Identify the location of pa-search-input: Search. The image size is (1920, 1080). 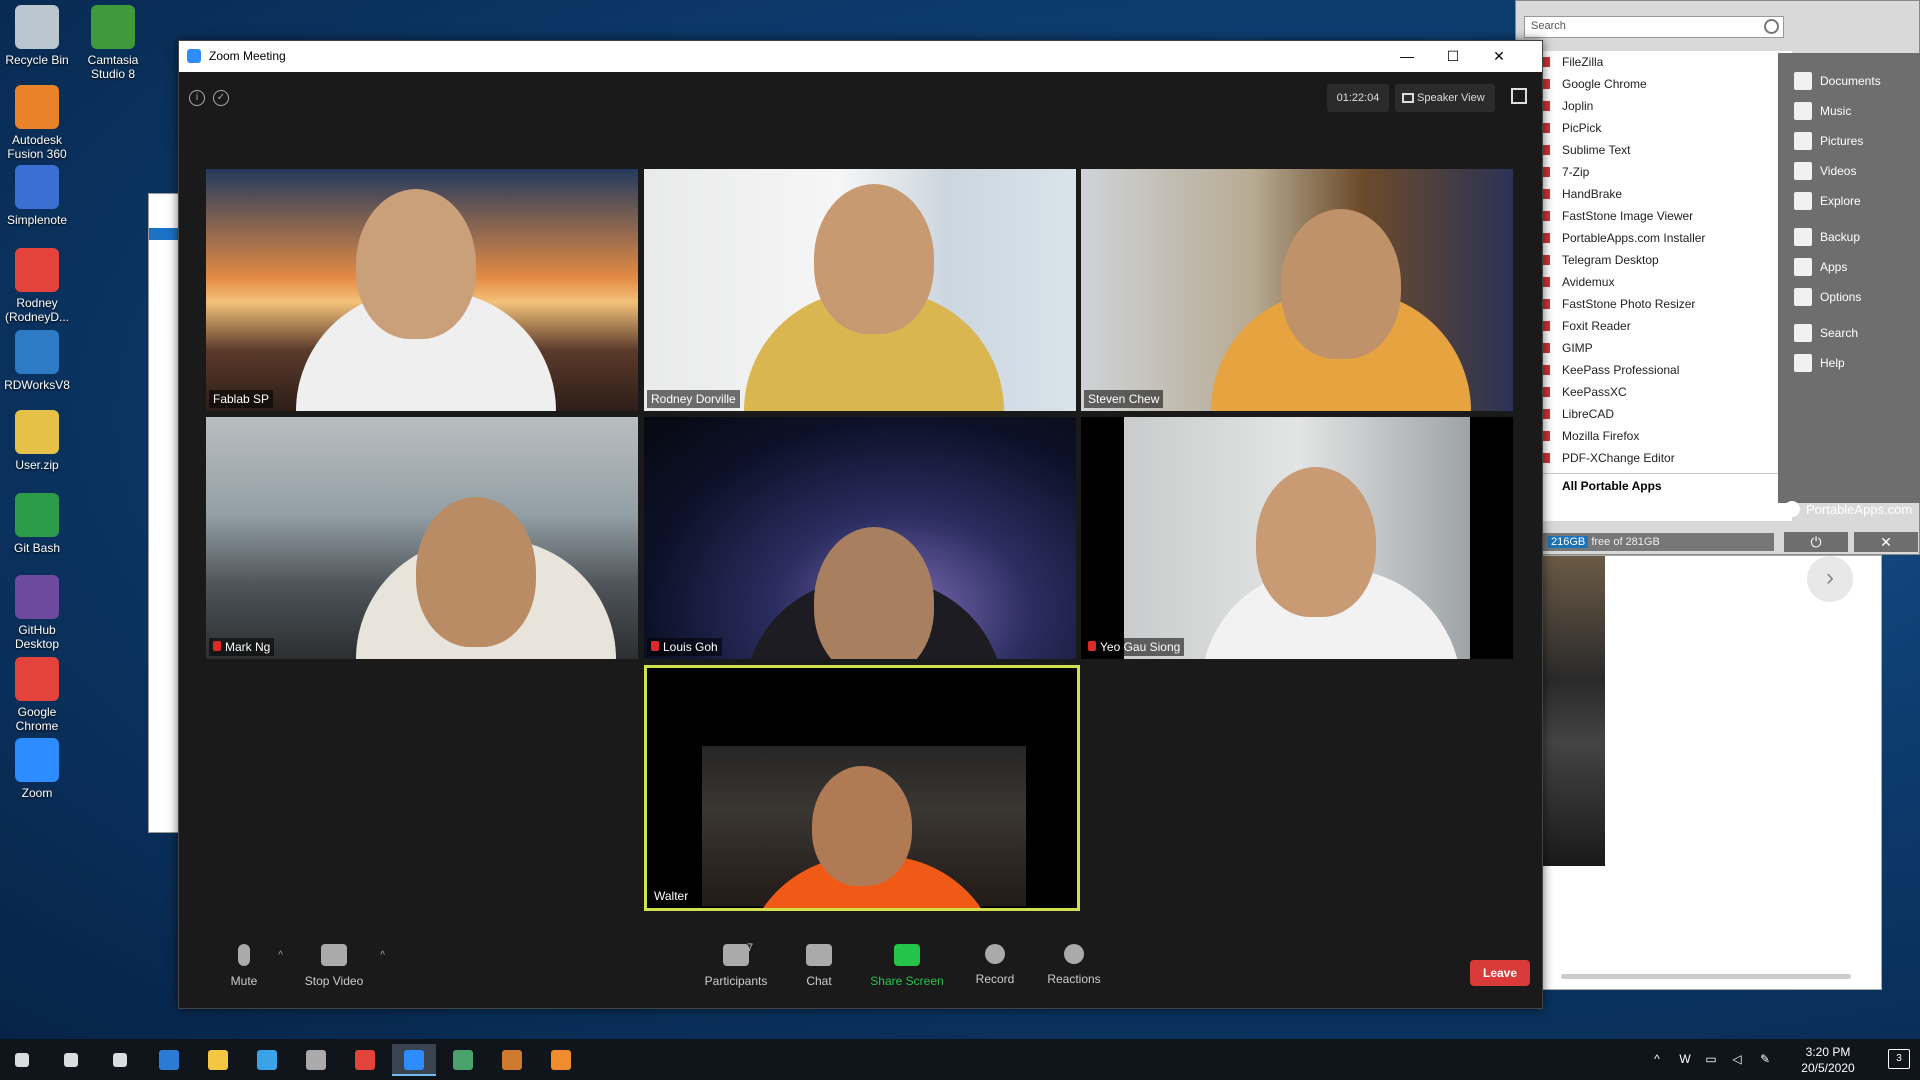
(1654, 27).